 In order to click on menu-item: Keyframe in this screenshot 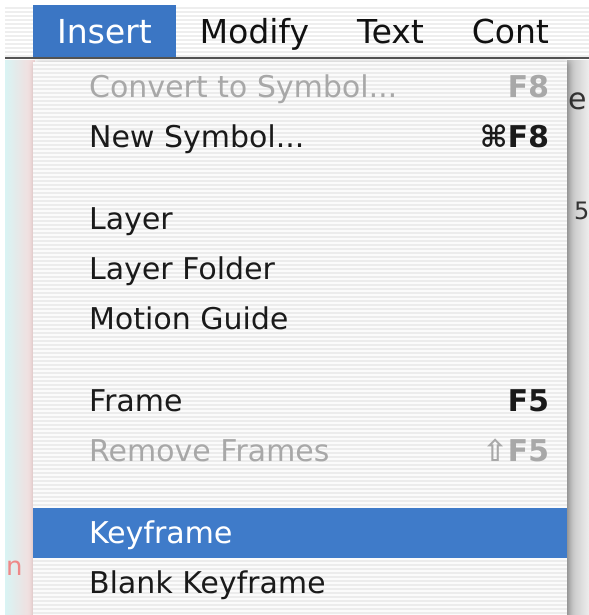, I will do `click(300, 533)`.